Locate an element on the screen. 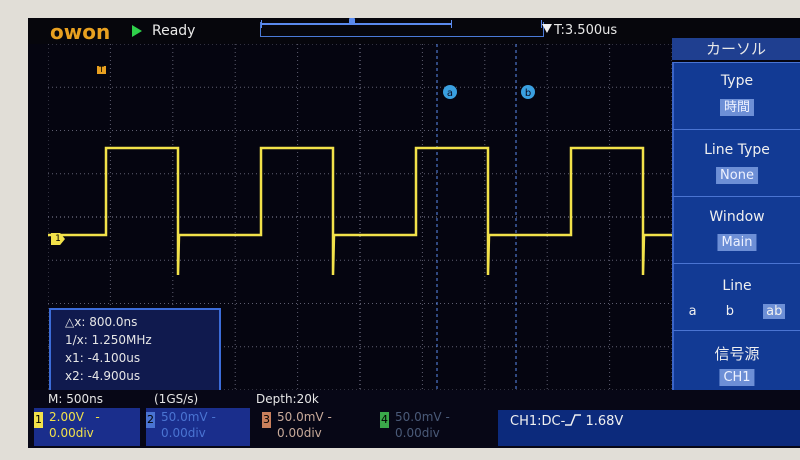 The height and width of the screenshot is (460, 800). ch3-coupling: - is located at coordinates (329, 417).